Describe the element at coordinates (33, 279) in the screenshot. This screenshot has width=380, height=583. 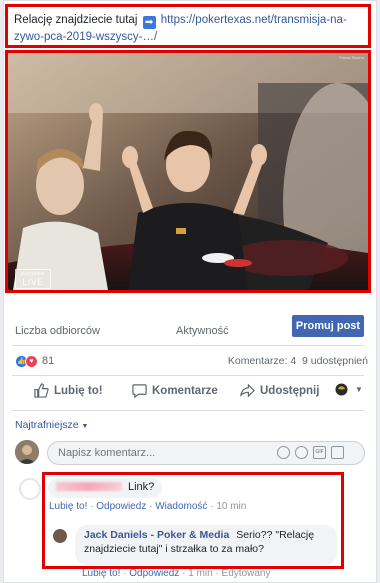
I see `partypoker-live-watermark: partypoker LIVE` at that location.